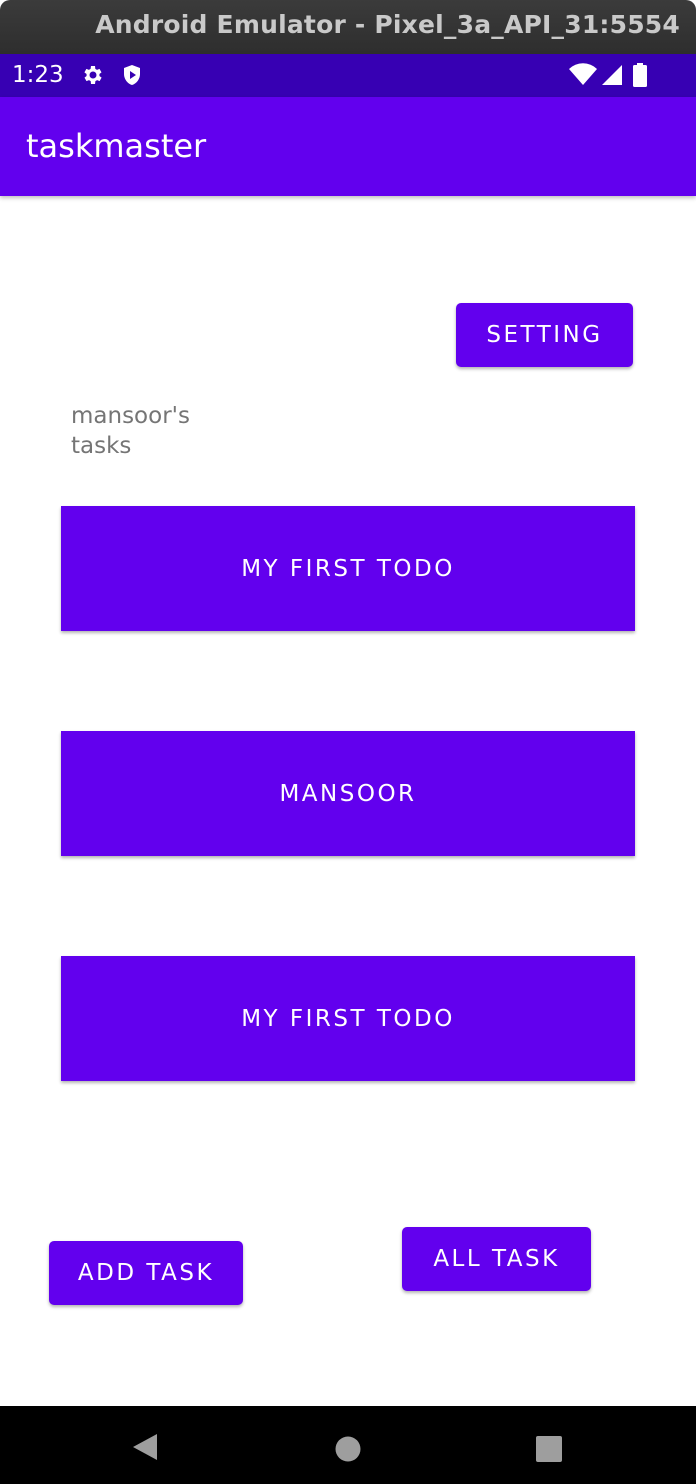 The height and width of the screenshot is (1484, 696). I want to click on setting-button: Setting, so click(544, 335).